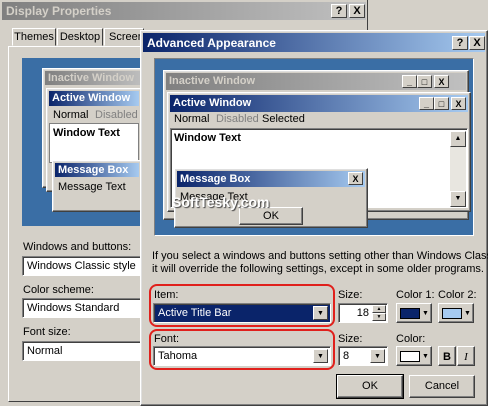  I want to click on bg-active-title: Active Window, so click(91, 98).